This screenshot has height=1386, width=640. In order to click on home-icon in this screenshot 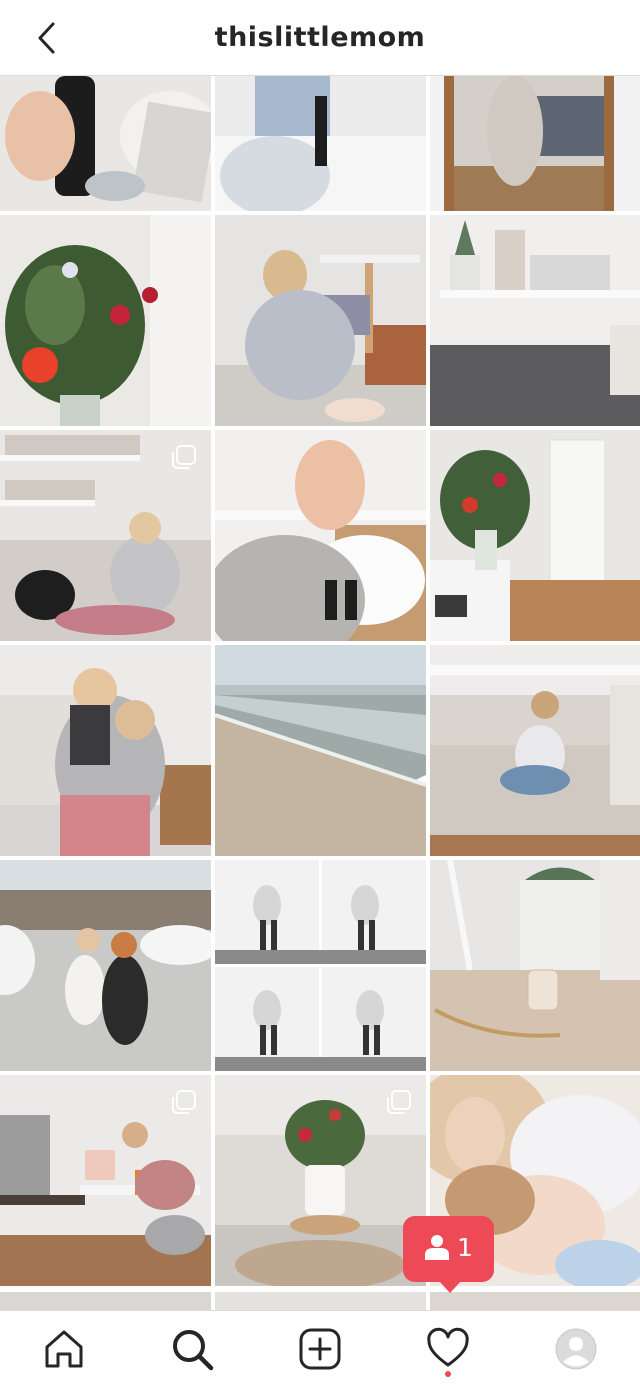, I will do `click(64, 1349)`.